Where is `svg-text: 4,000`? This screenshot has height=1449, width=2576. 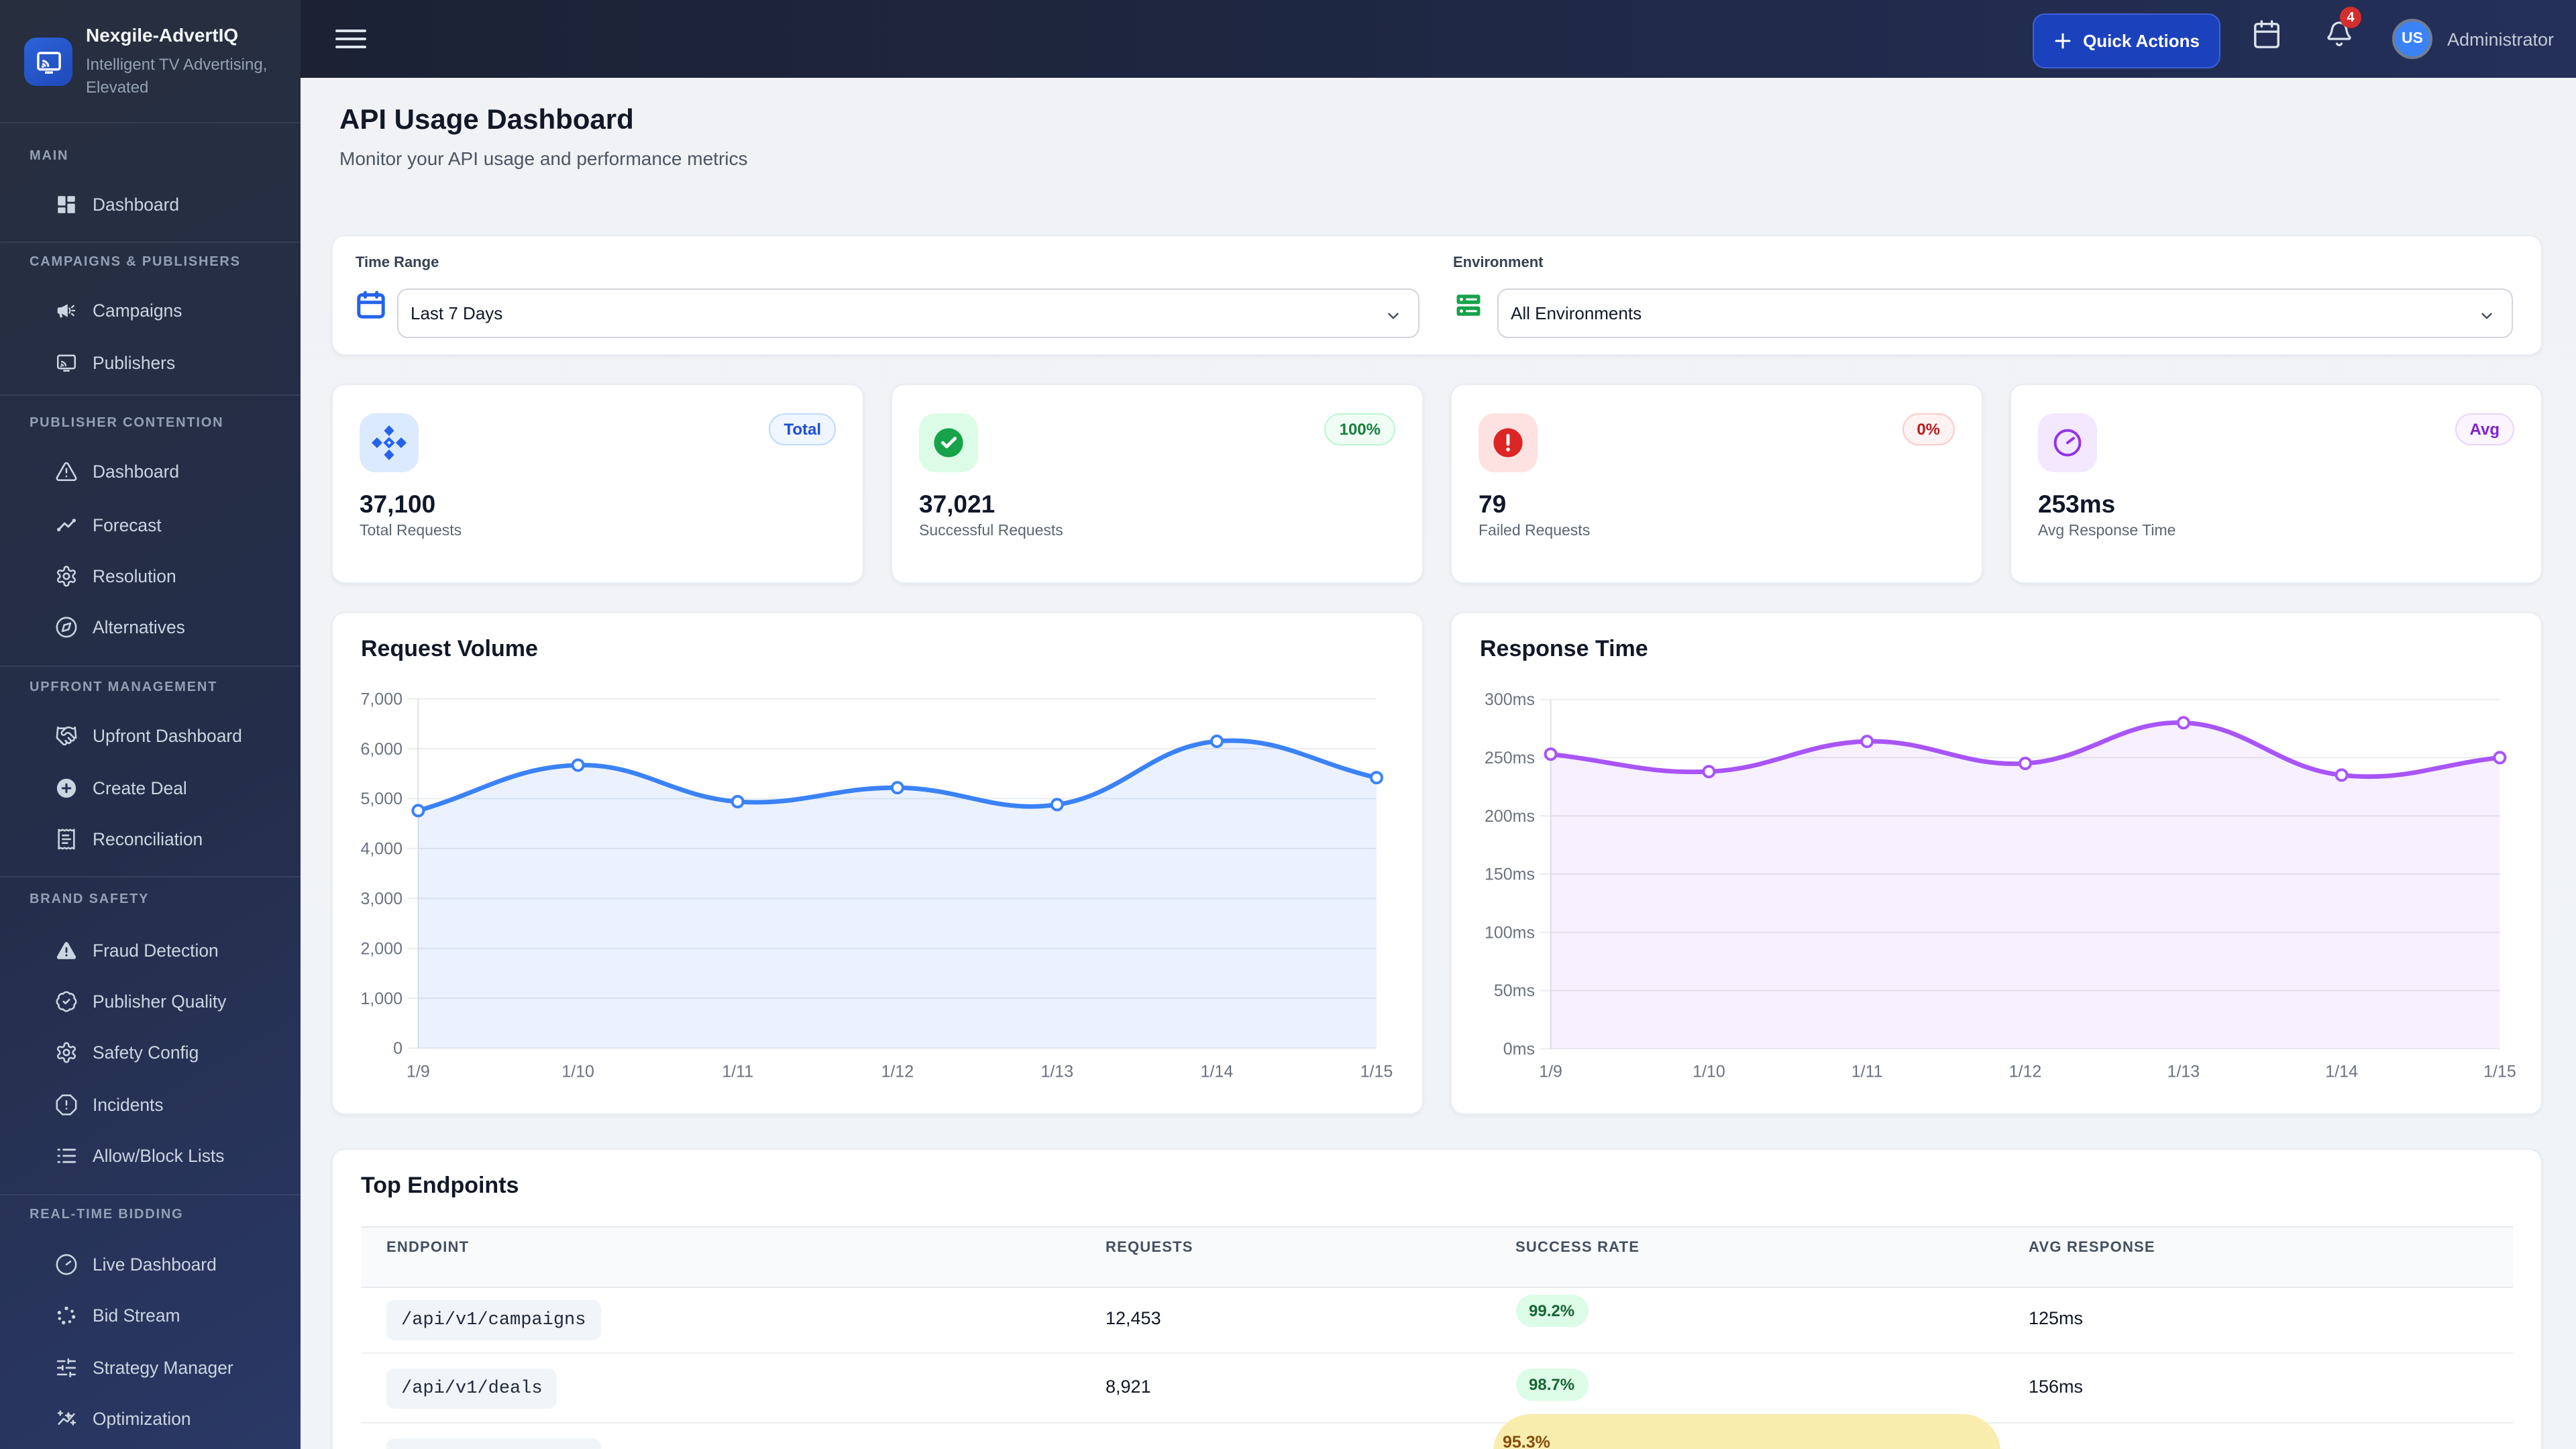
svg-text: 4,000 is located at coordinates (381, 849).